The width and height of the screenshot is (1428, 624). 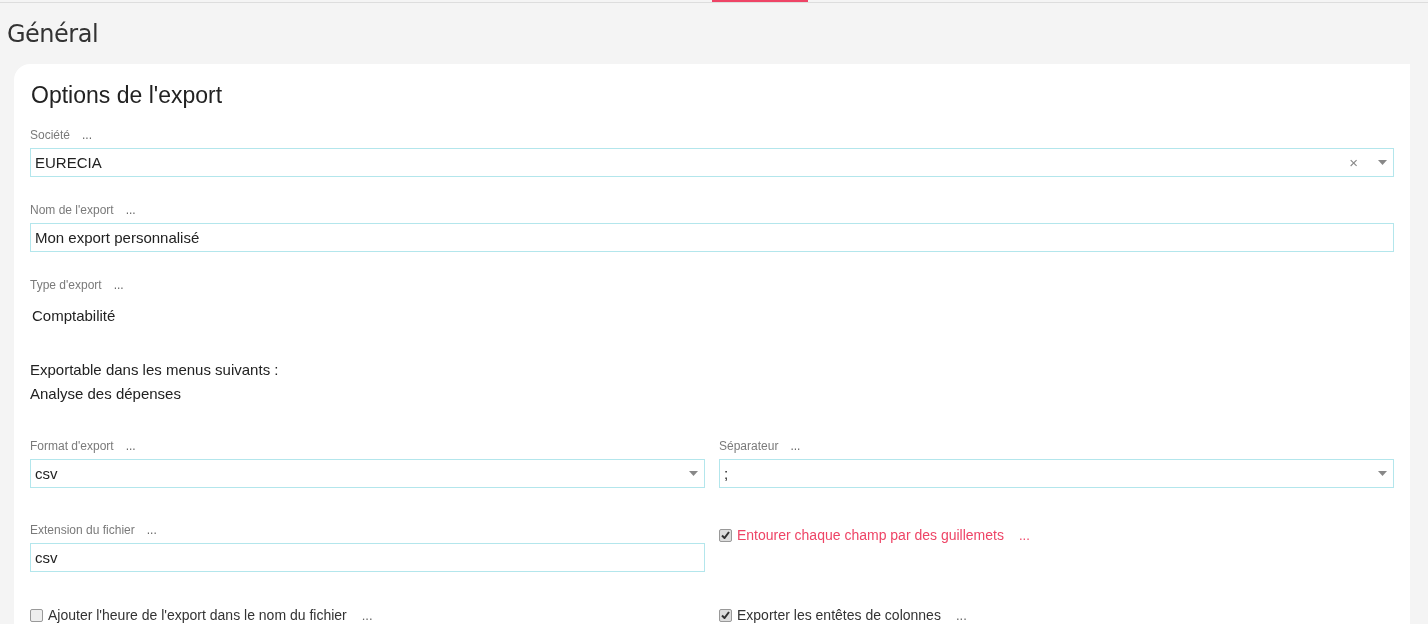 I want to click on checkbox-label: Entourer chaque champ par des guillemets, so click(x=870, y=535).